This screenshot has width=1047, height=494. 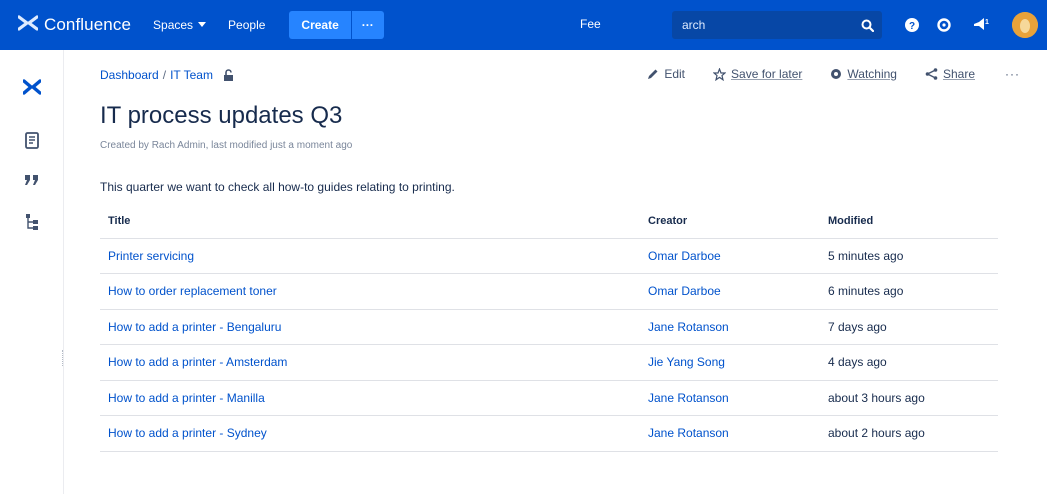 What do you see at coordinates (370, 433) in the screenshot?
I see `page-title-link: How to add a printer - Sydney` at bounding box center [370, 433].